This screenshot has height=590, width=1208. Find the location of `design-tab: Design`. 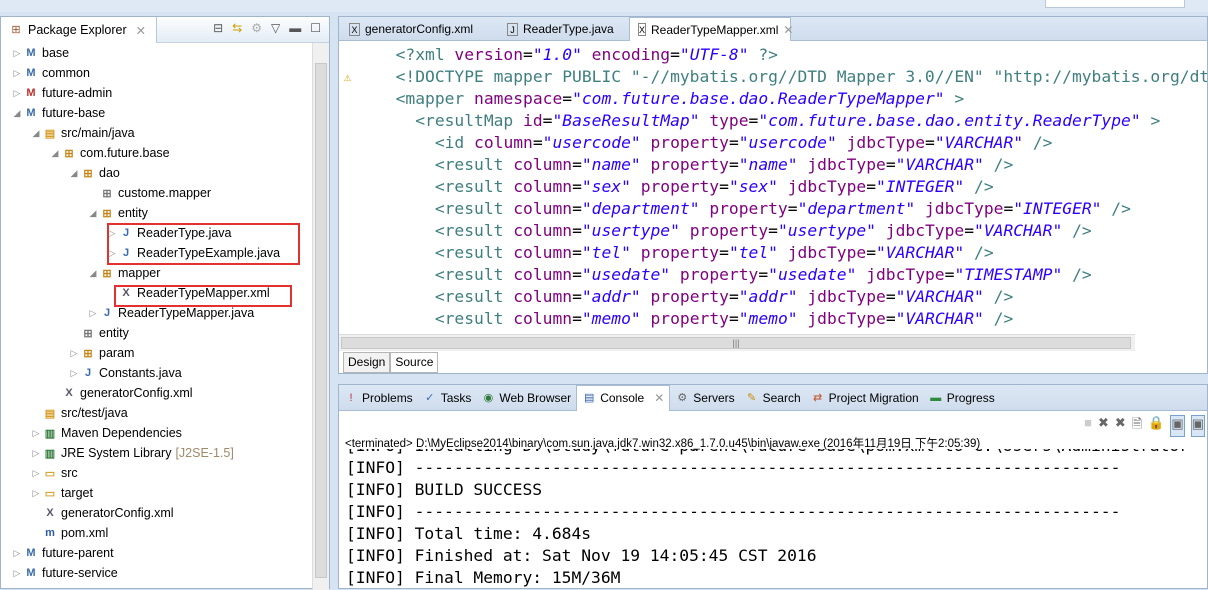

design-tab: Design is located at coordinates (367, 362).